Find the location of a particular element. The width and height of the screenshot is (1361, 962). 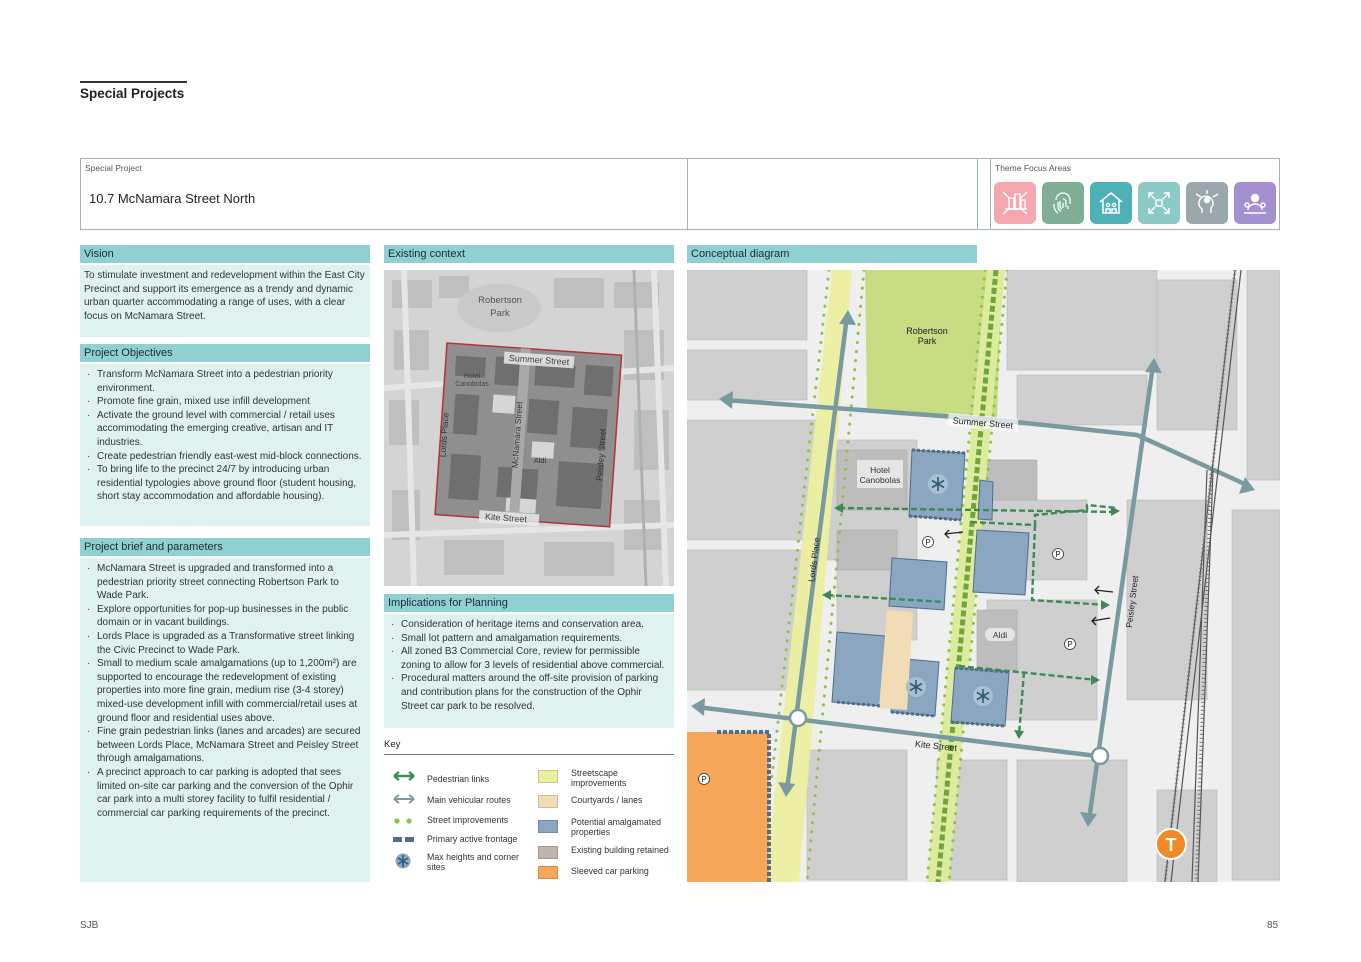

diagram-heading: Conceptual diagram is located at coordinates (832, 254).